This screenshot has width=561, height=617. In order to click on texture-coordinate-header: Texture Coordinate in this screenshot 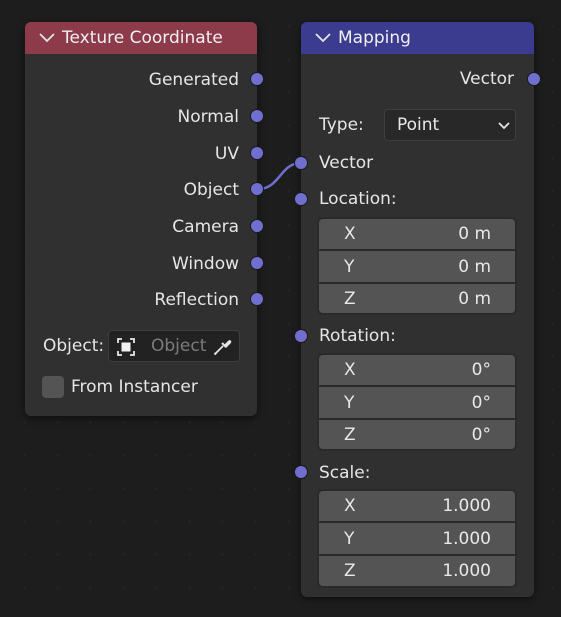, I will do `click(141, 38)`.